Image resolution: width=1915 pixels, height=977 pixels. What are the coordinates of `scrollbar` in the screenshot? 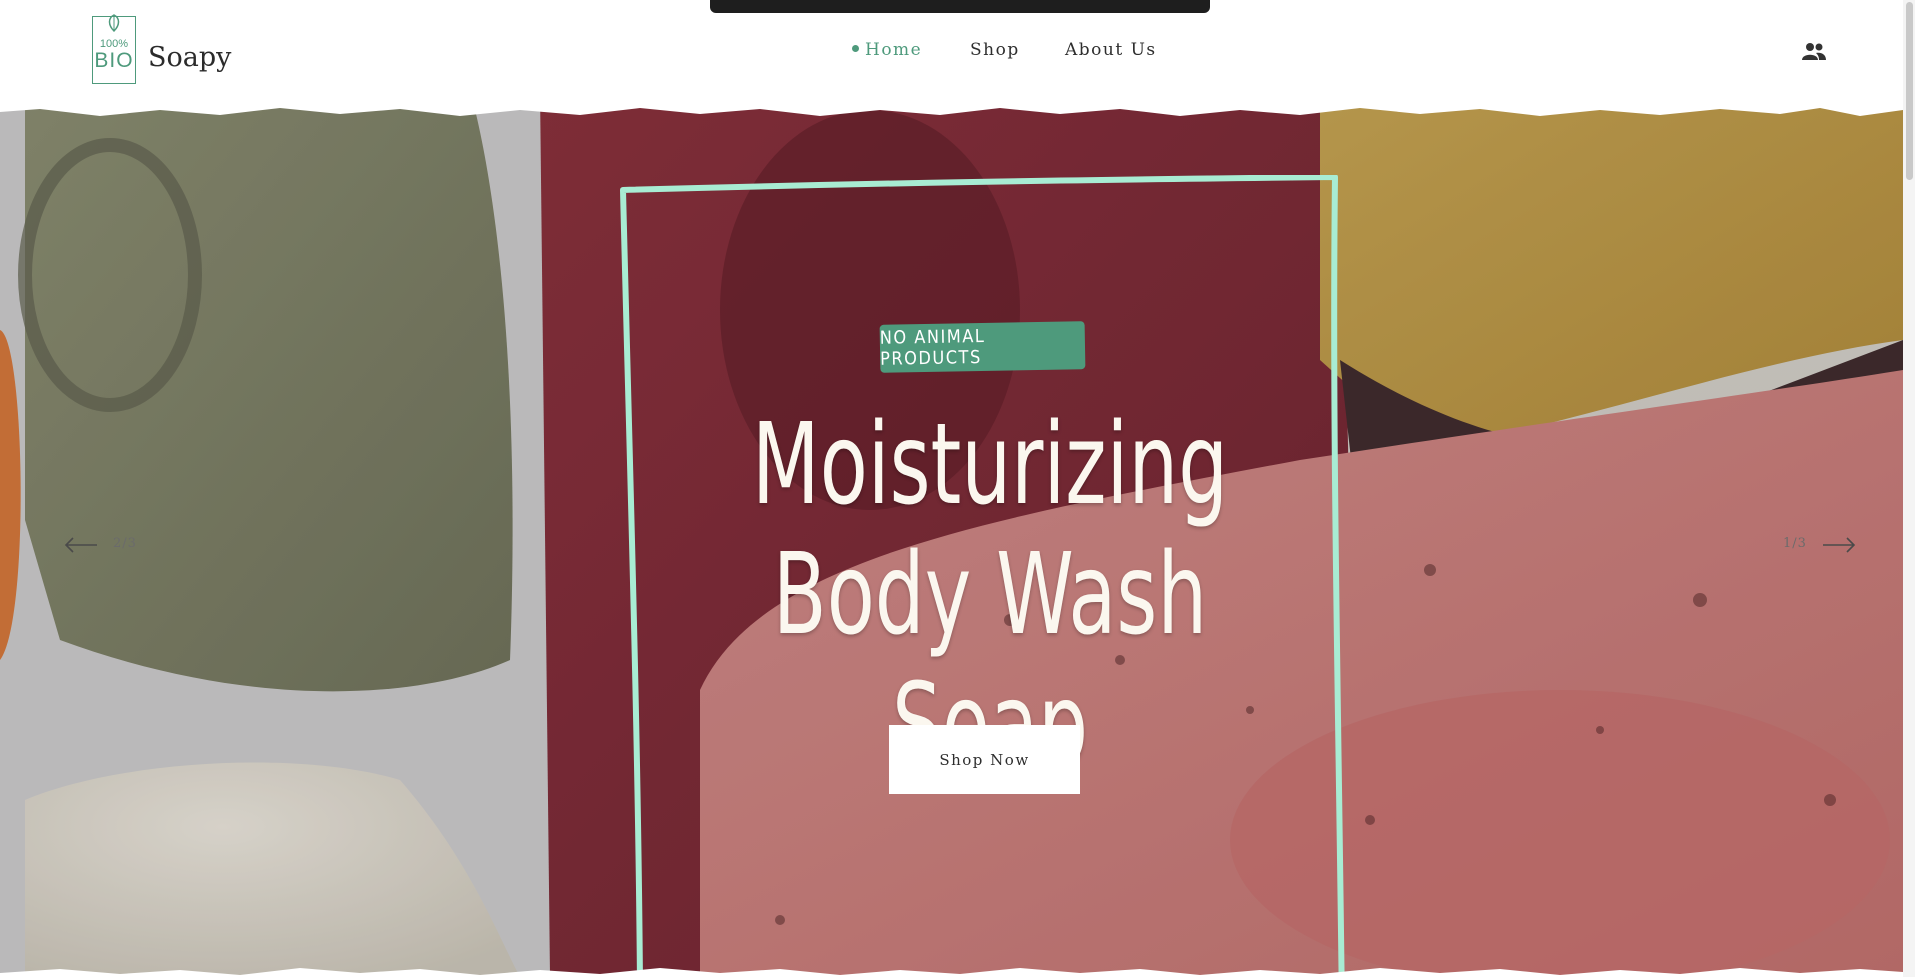 It's located at (1909, 488).